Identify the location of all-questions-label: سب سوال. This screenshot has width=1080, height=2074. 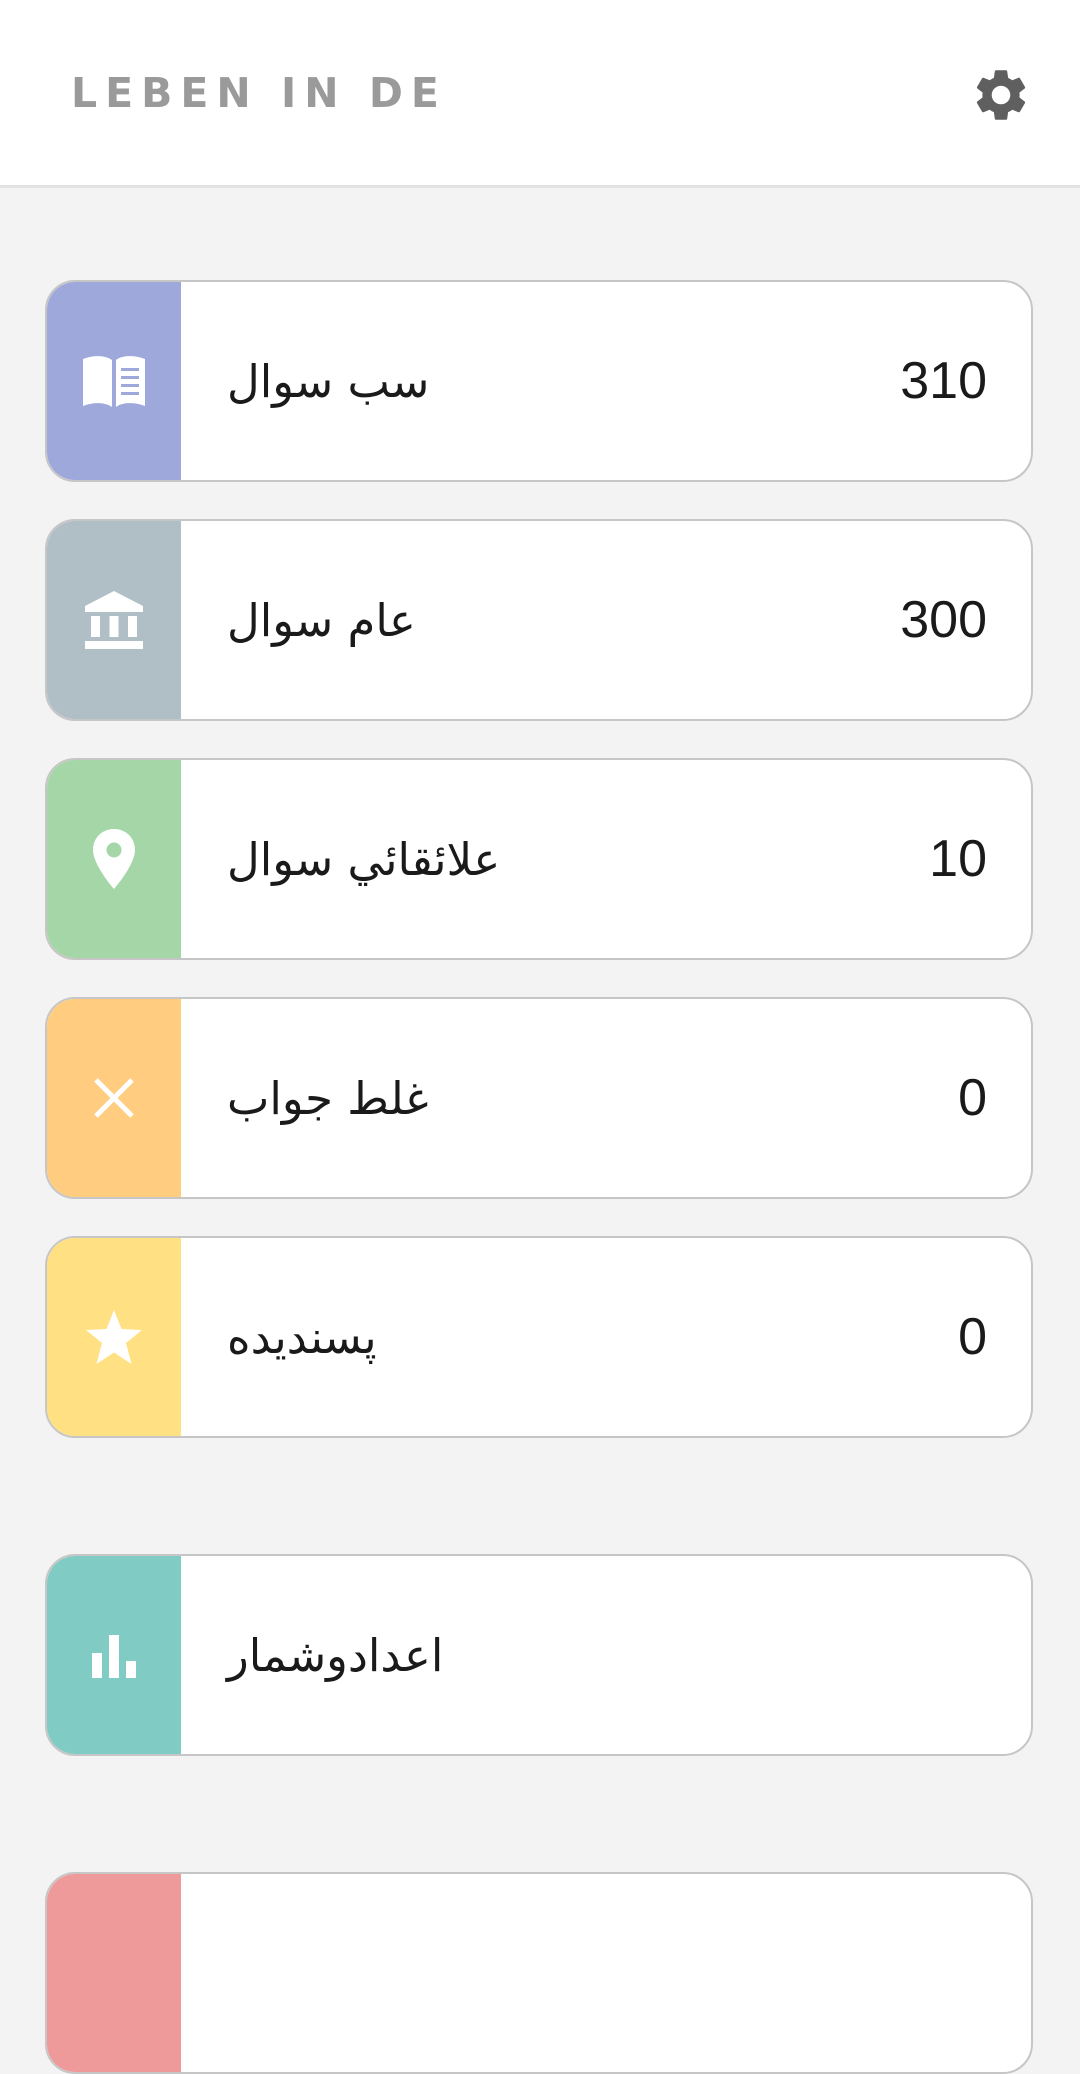
(328, 381).